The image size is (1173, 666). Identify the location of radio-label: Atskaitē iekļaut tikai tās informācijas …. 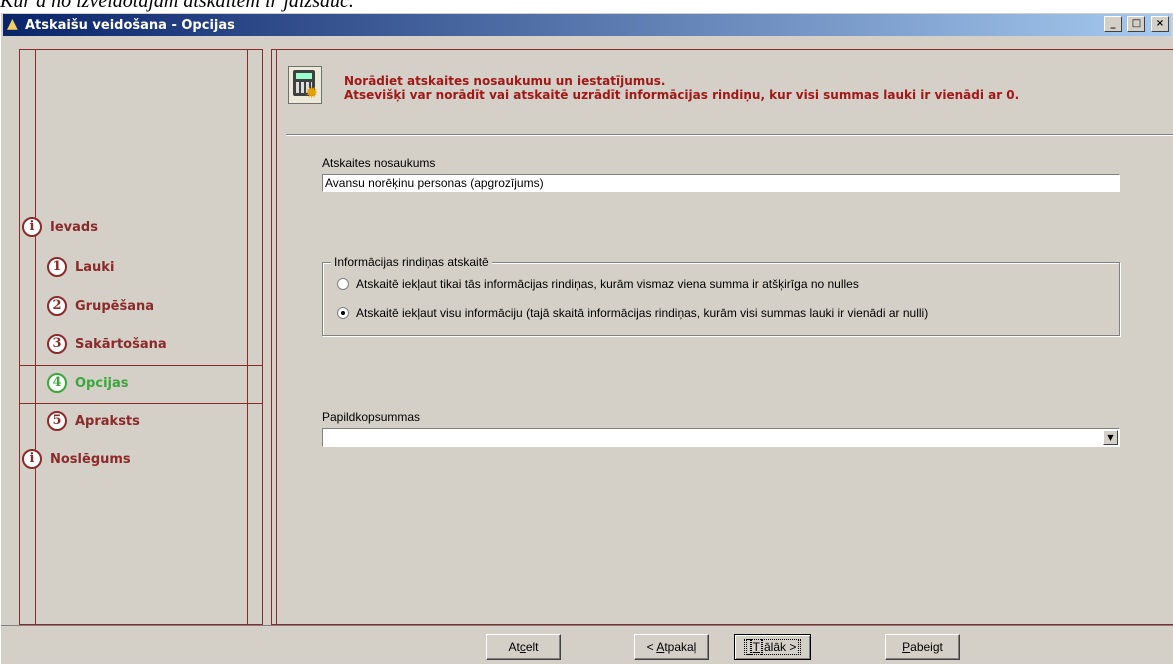
(607, 284).